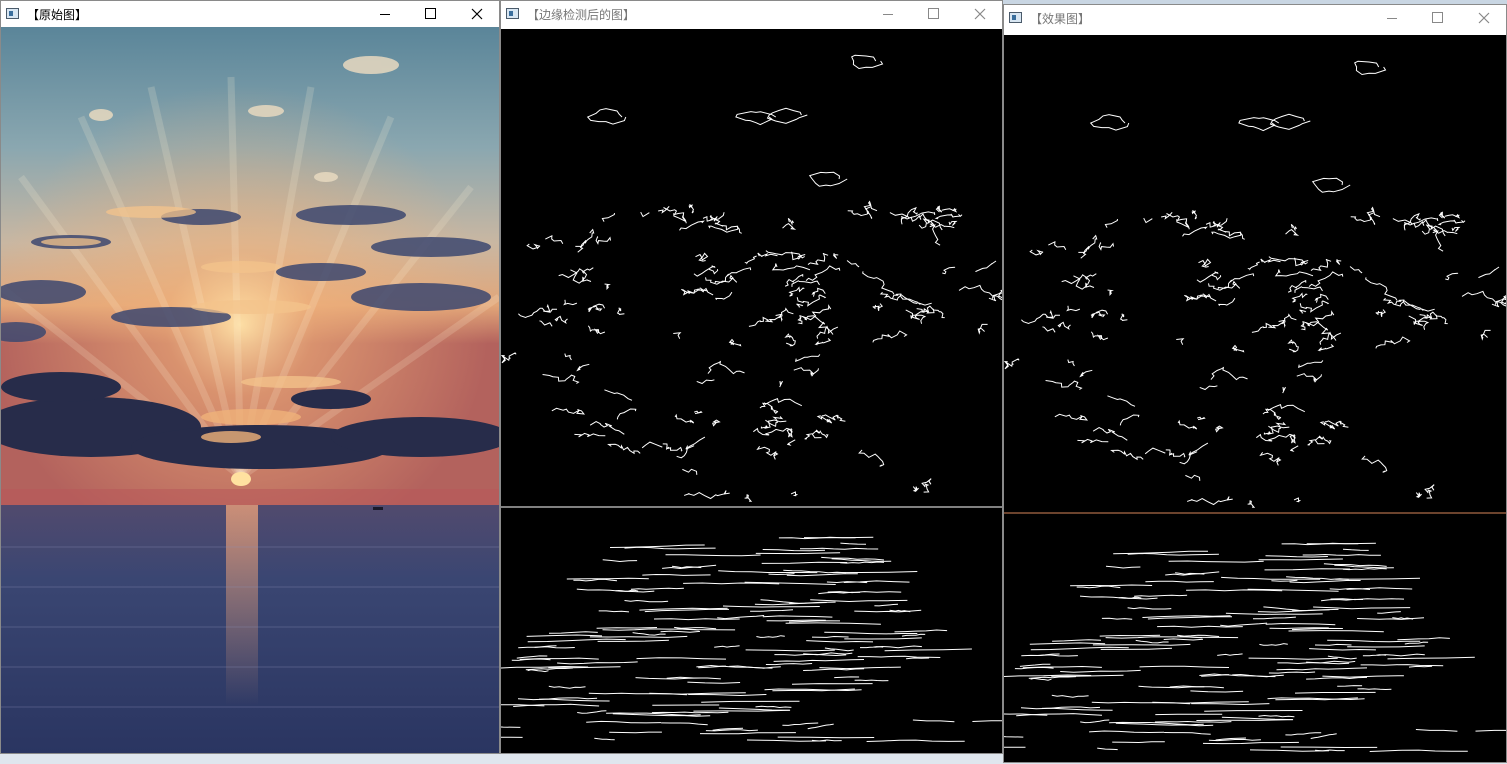 The image size is (1507, 764). What do you see at coordinates (581, 15) in the screenshot?
I see `window-title: 【边缘检测后的图】` at bounding box center [581, 15].